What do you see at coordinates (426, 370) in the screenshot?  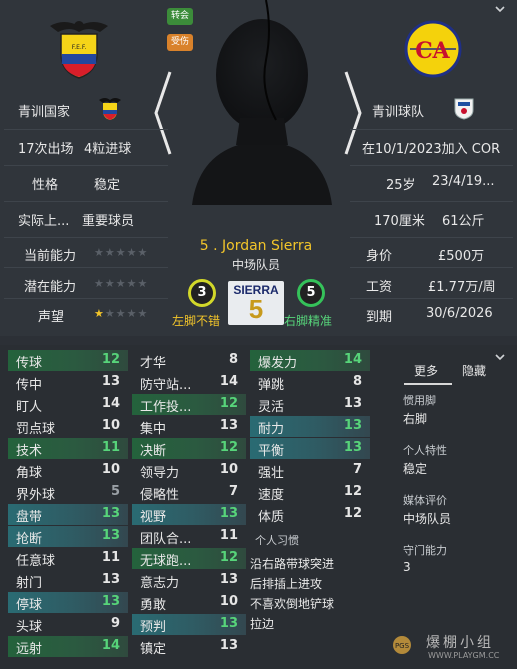 I see `tab-more: 更多` at bounding box center [426, 370].